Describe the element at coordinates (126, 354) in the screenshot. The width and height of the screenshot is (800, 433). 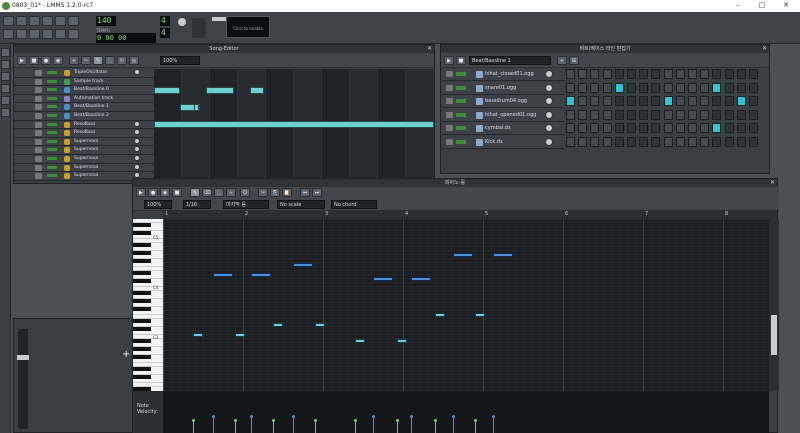
I see `add-icon: +` at that location.